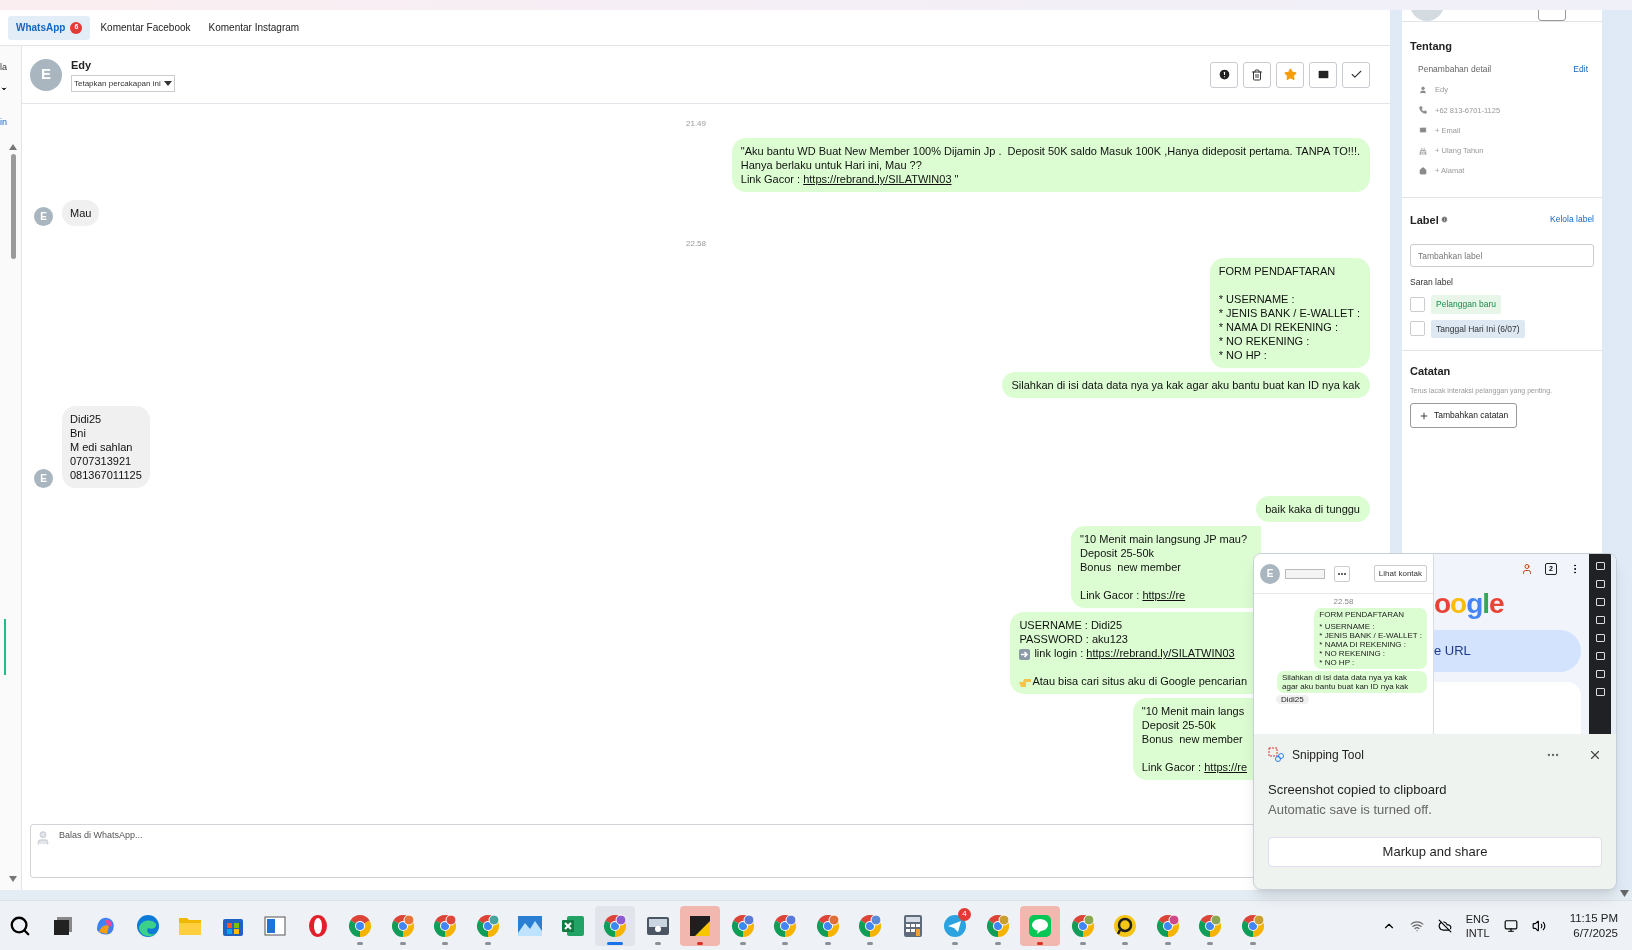 Image resolution: width=1632 pixels, height=950 pixels. I want to click on section-subtitle: Penambahan detail, so click(1455, 69).